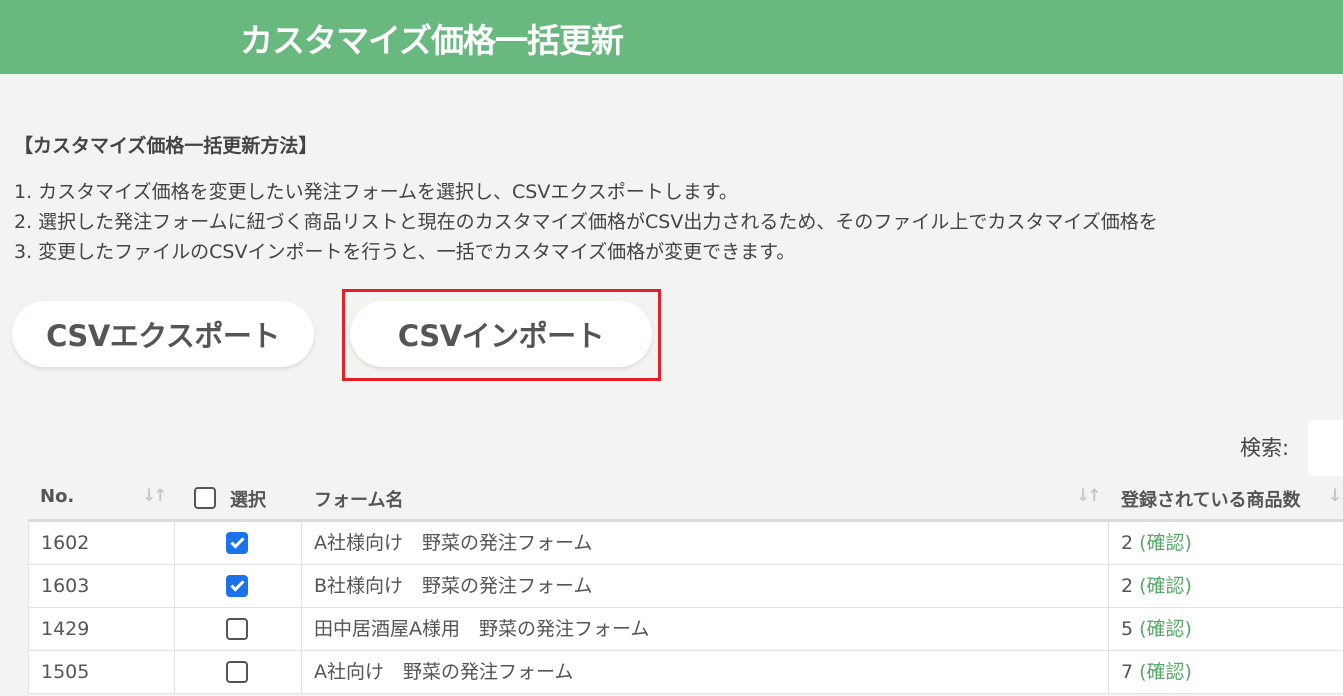 This screenshot has height=696, width=1343. What do you see at coordinates (57, 496) in the screenshot?
I see `column-header-no: No.` at bounding box center [57, 496].